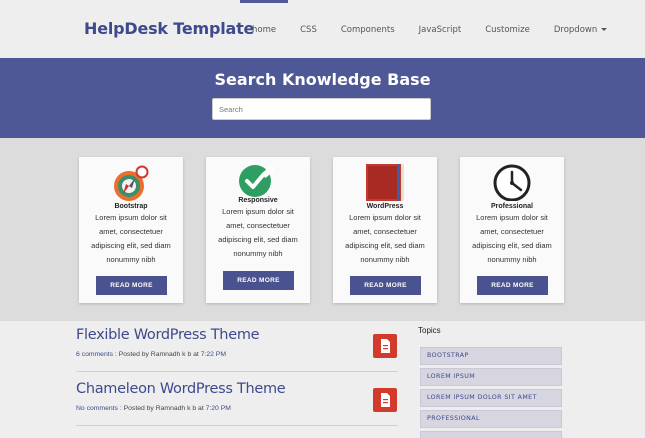 This screenshot has height=438, width=645. What do you see at coordinates (491, 434) in the screenshot?
I see `topic-link` at bounding box center [491, 434].